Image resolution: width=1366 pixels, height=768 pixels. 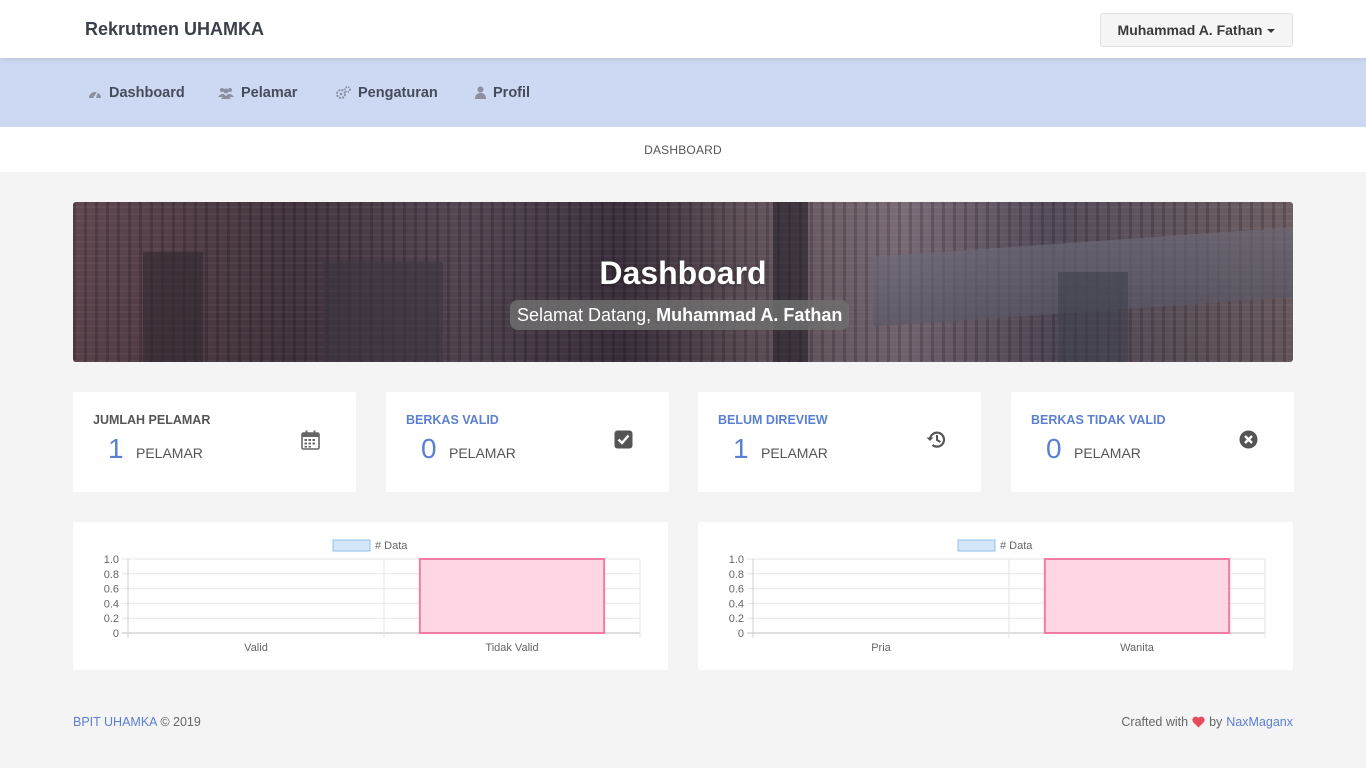 What do you see at coordinates (623, 439) in the screenshot?
I see `check-square-icon` at bounding box center [623, 439].